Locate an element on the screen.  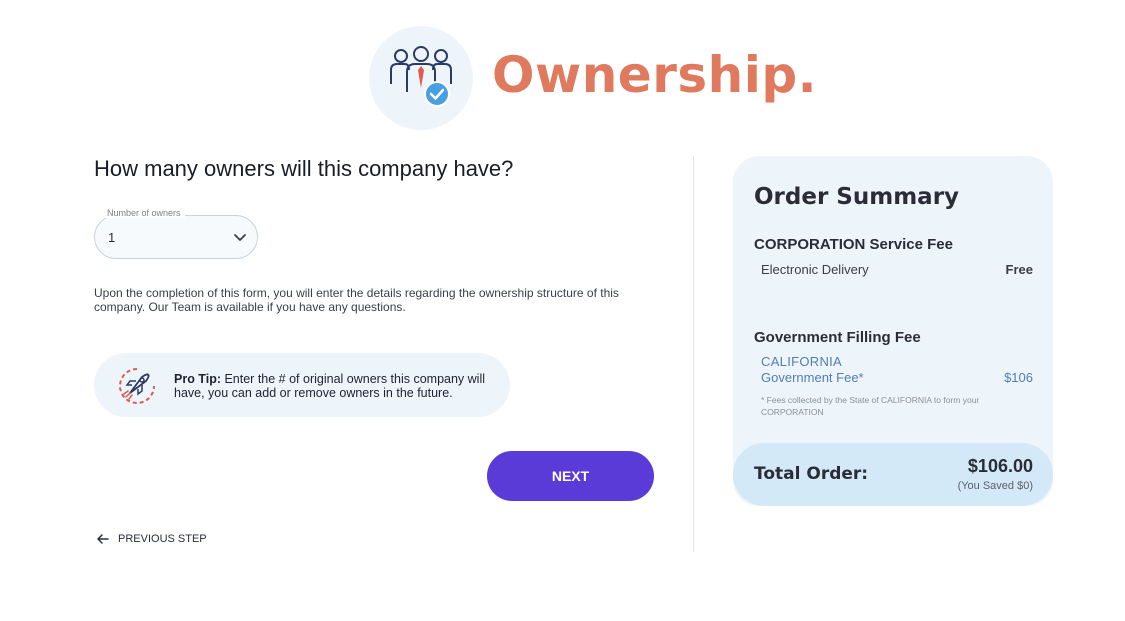
total-saved-text: (You Saved $0) is located at coordinates (995, 486).